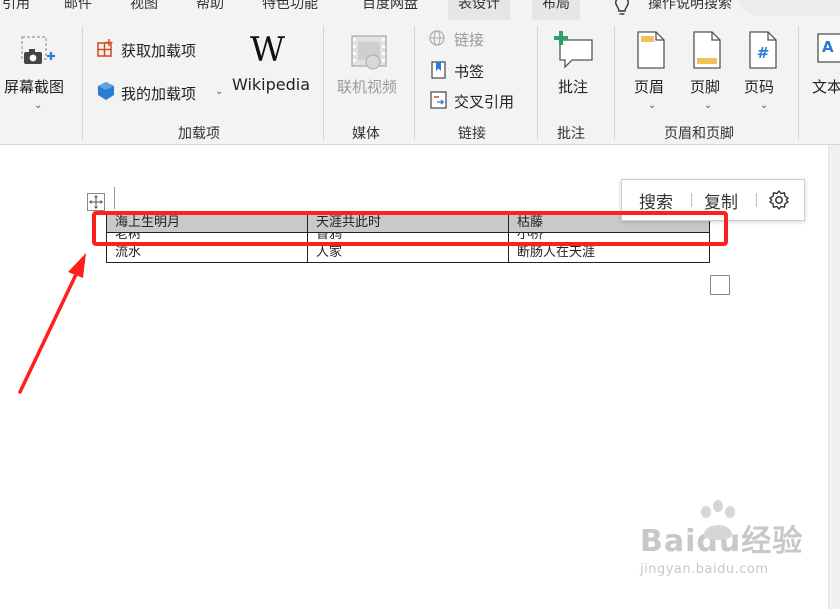 Image resolution: width=840 pixels, height=609 pixels. I want to click on tab-help: 帮助, so click(210, 10).